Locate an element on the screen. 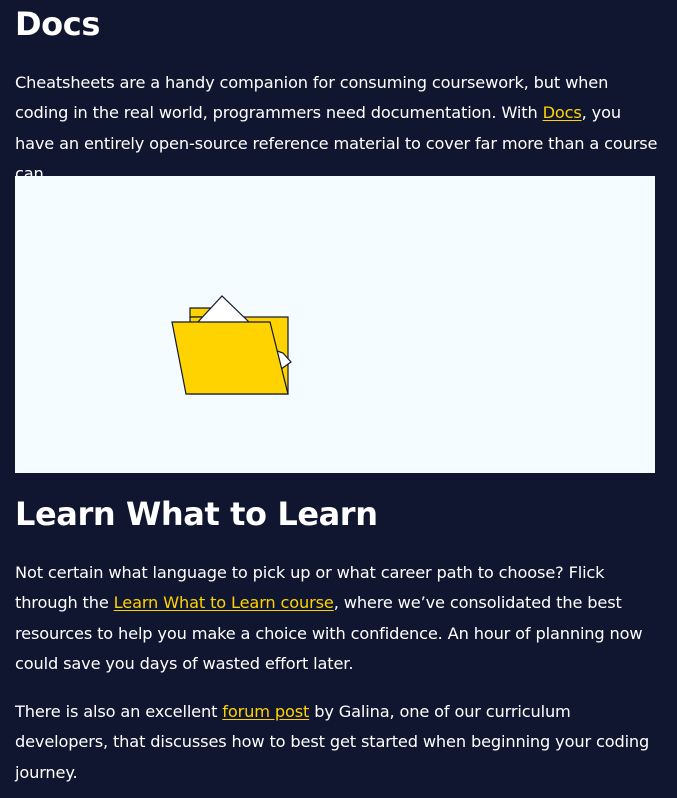  docs-heading: Docs is located at coordinates (57, 24).